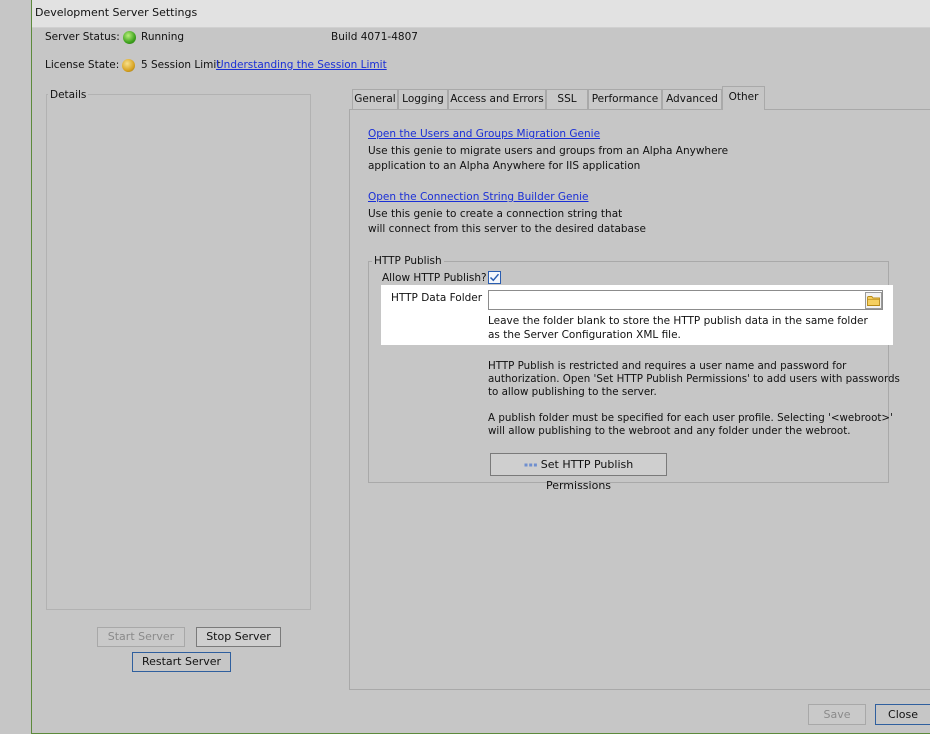  I want to click on details-legend: Details, so click(68, 95).